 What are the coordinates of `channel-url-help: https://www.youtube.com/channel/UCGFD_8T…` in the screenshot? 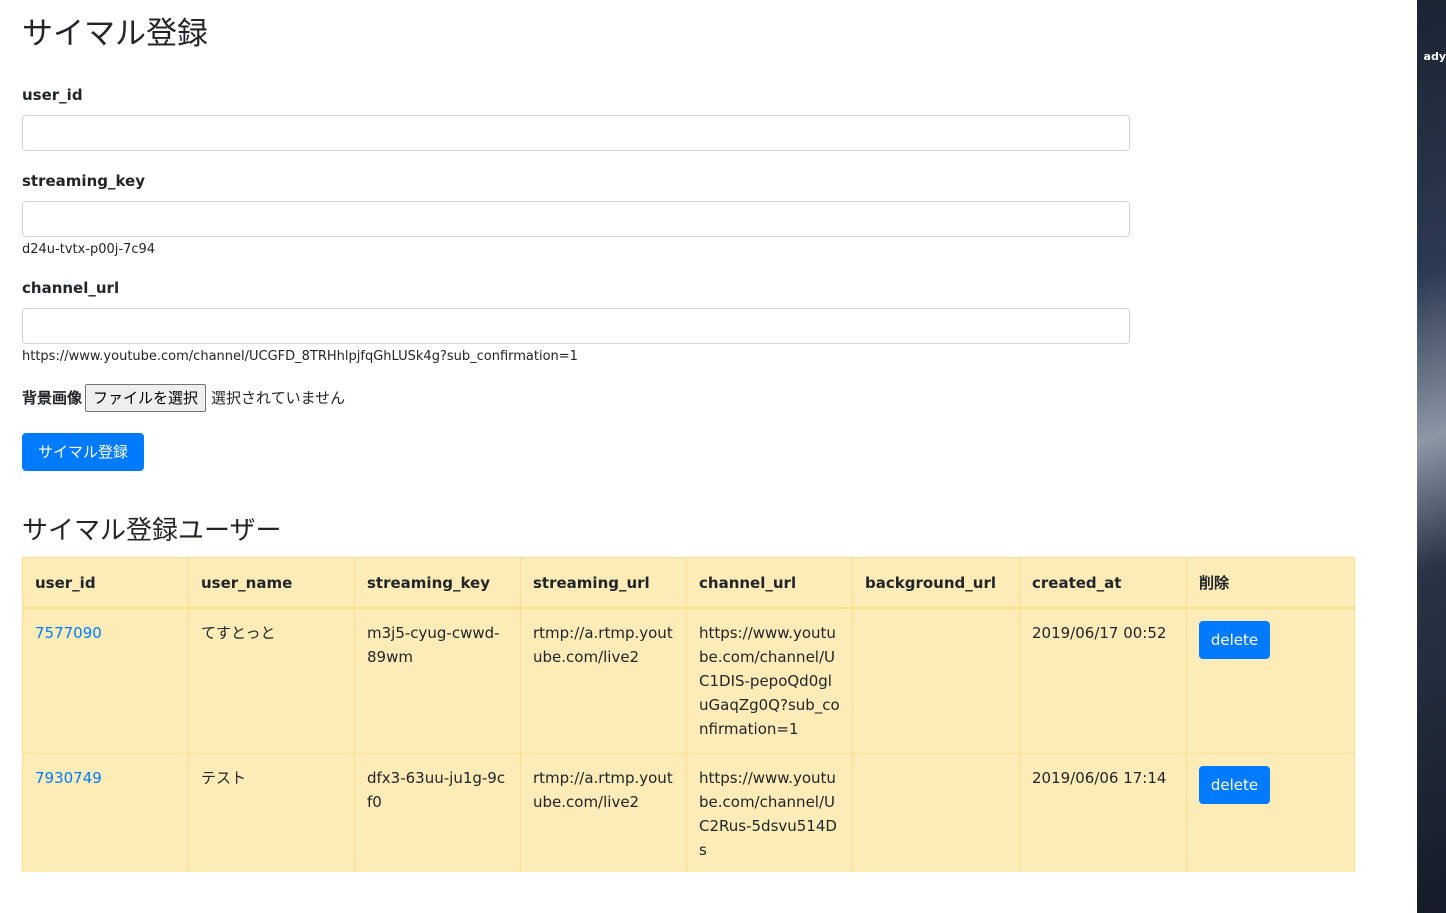 It's located at (300, 356).